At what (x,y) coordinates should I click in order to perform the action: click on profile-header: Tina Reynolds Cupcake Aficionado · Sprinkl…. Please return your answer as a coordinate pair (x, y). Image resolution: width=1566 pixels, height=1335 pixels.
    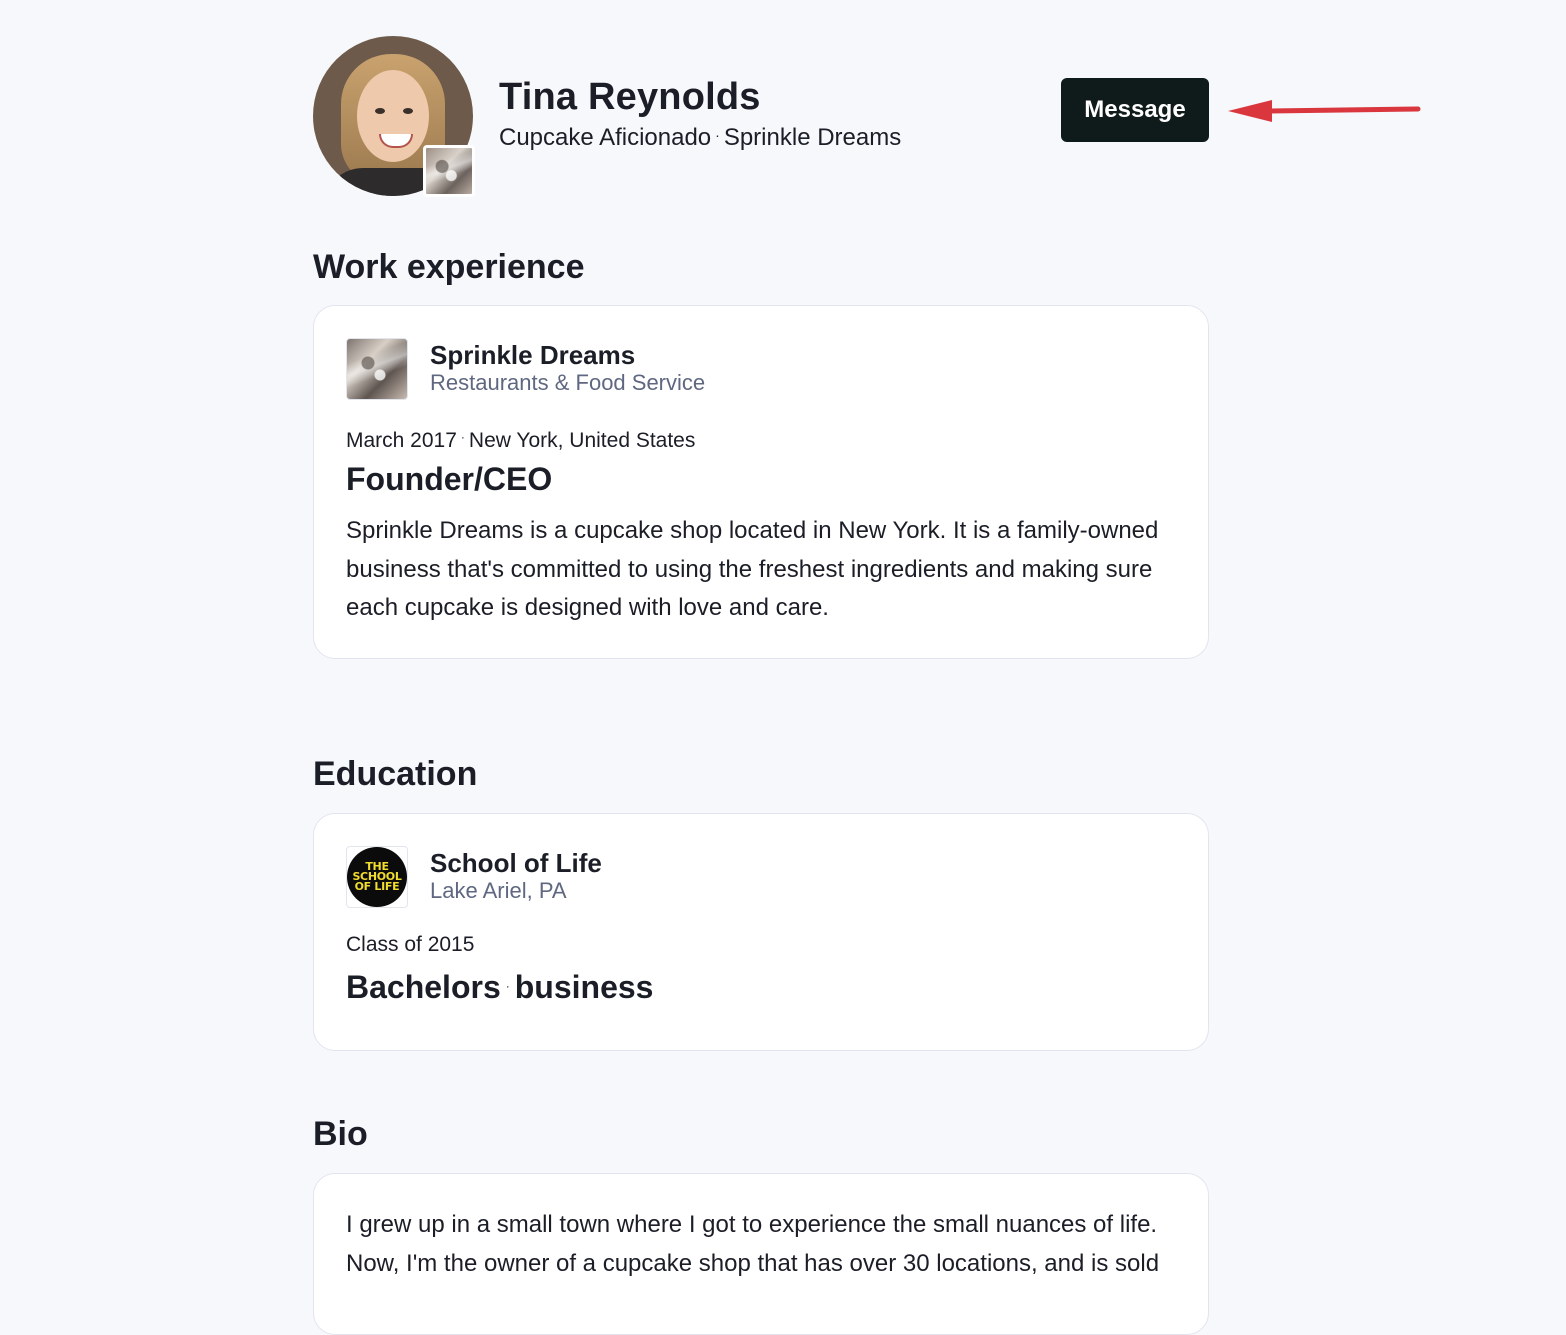
    Looking at the image, I should click on (761, 116).